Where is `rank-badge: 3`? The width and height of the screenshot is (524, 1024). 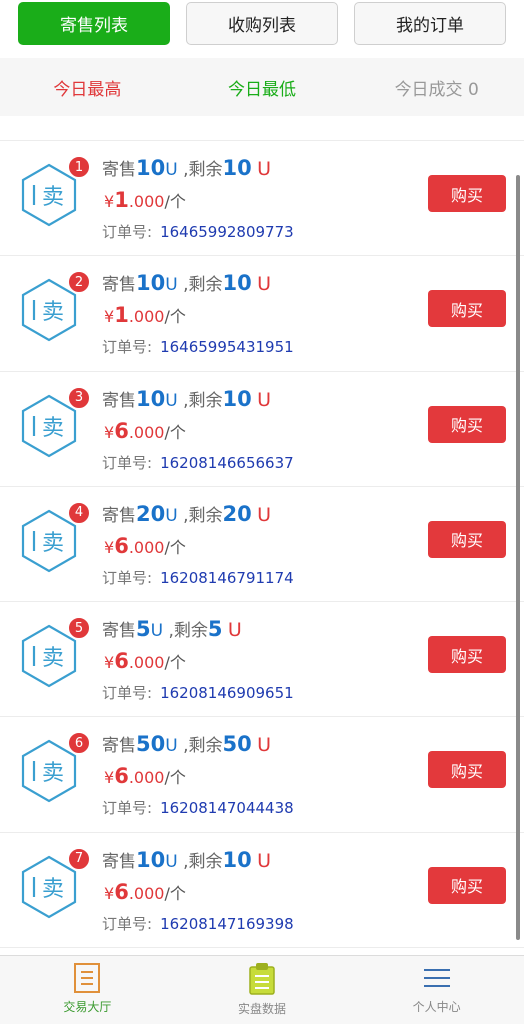
rank-badge: 3 is located at coordinates (79, 397).